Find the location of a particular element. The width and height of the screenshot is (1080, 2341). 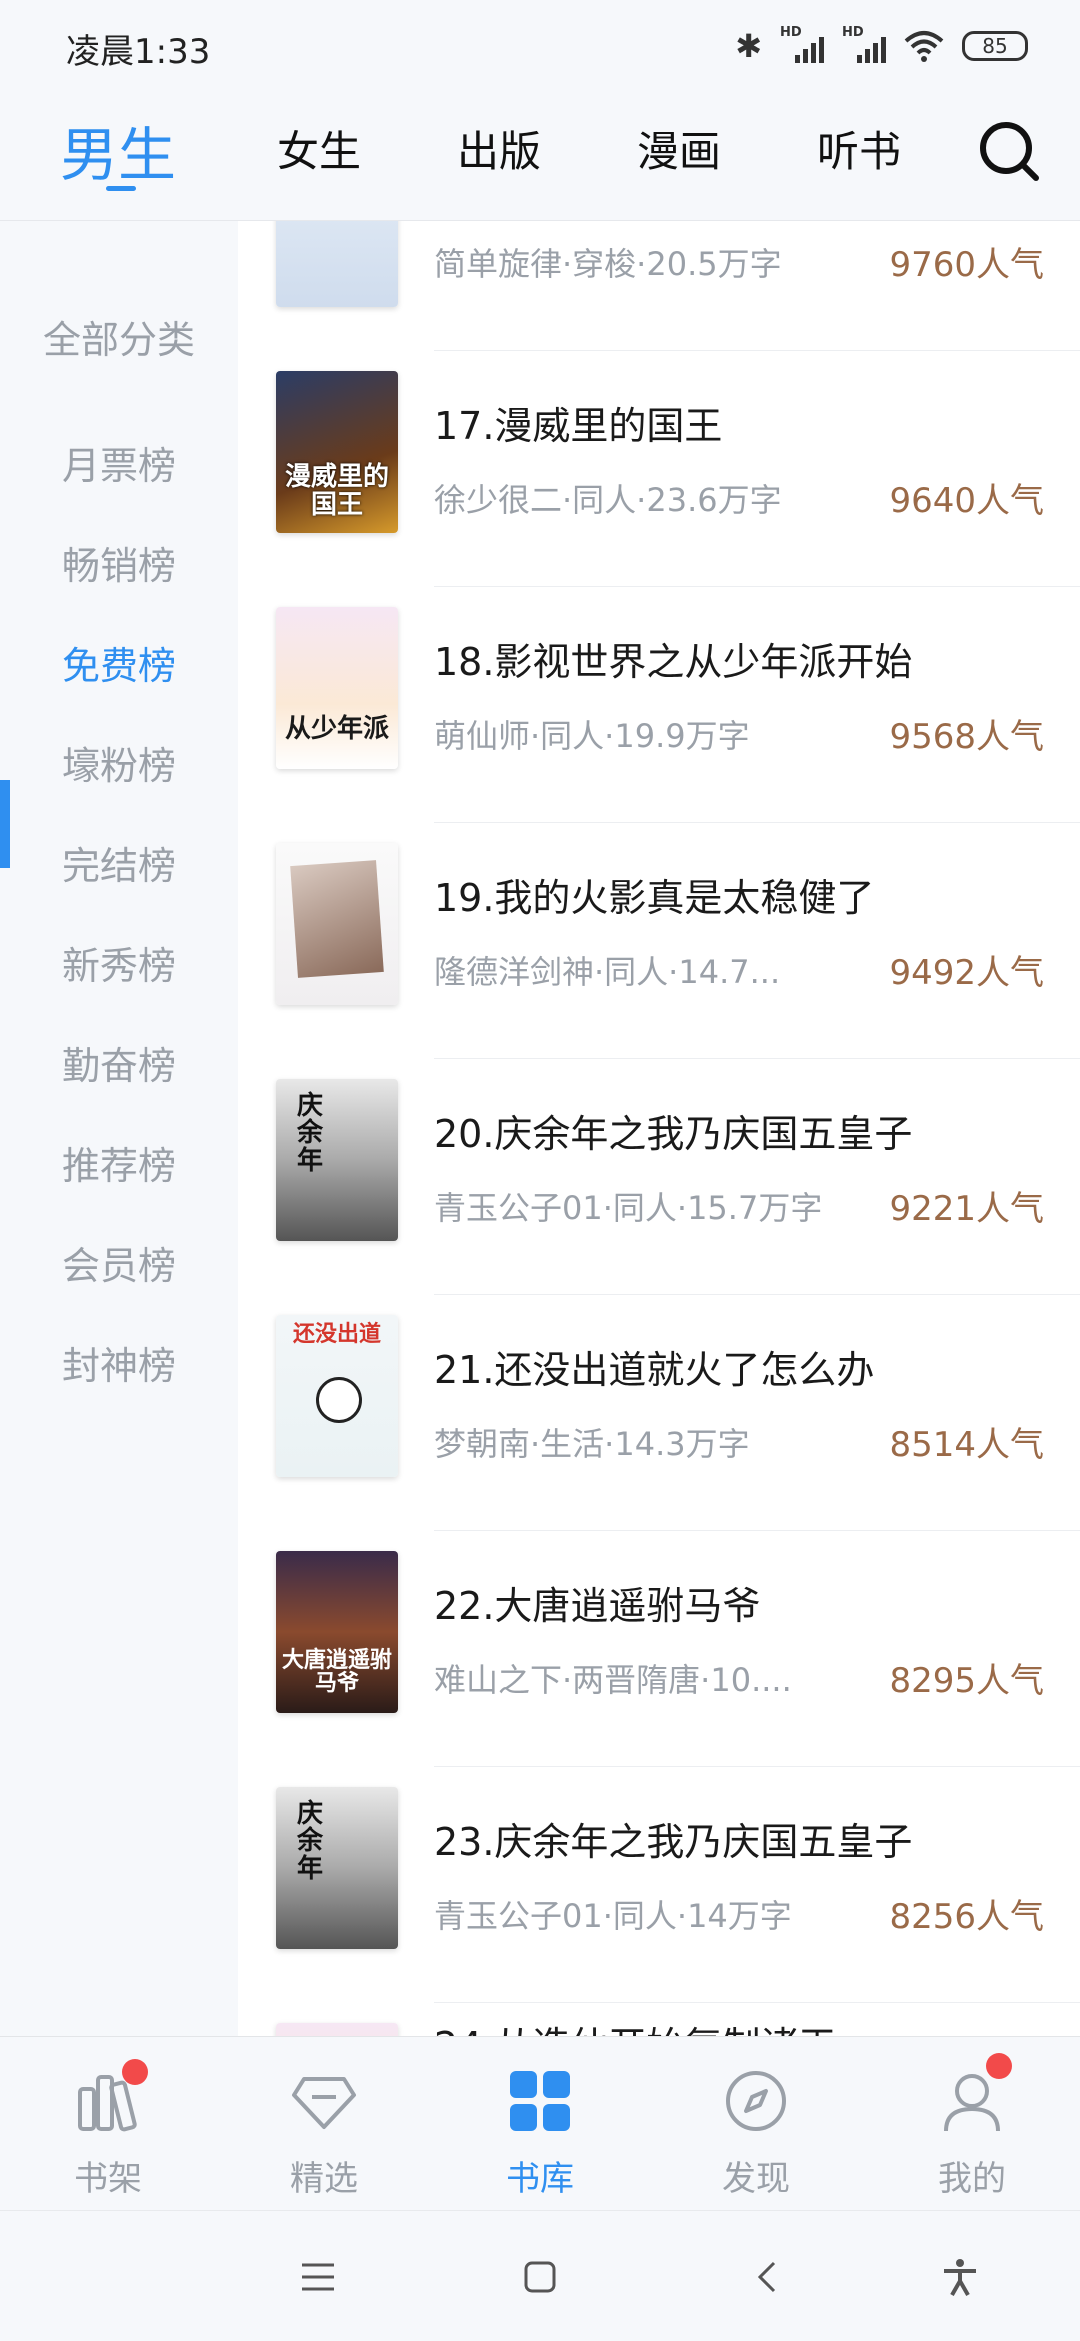

list-item: 简单旋律·穿梭·20.5万字 9760人气 is located at coordinates (659, 286).